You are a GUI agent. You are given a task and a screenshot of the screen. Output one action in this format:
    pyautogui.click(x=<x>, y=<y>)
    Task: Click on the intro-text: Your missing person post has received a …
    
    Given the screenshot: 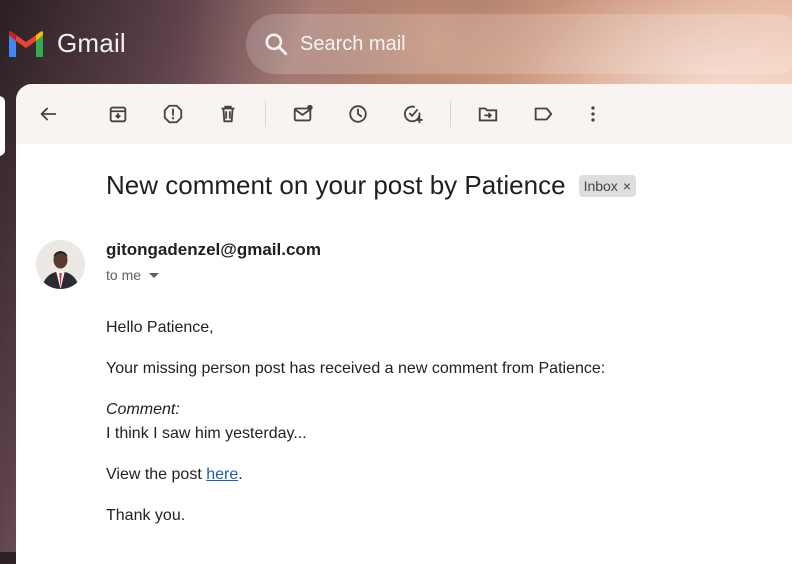 What is the action you would take?
    pyautogui.click(x=356, y=368)
    